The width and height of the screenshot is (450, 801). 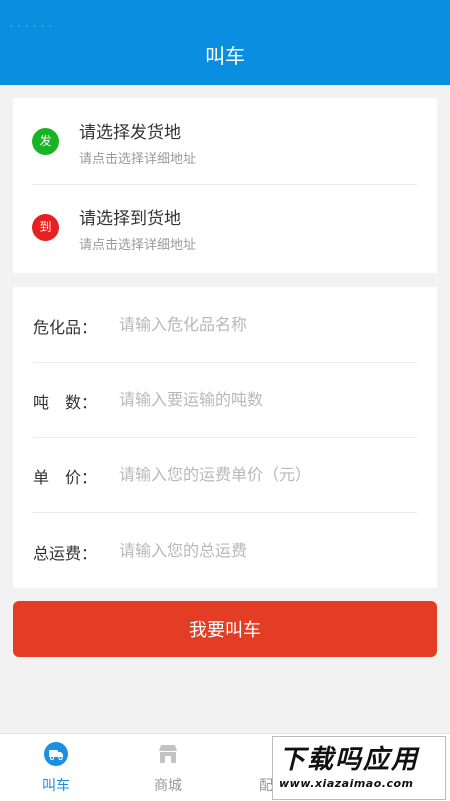 I want to click on total-fee-input, so click(x=269, y=550).